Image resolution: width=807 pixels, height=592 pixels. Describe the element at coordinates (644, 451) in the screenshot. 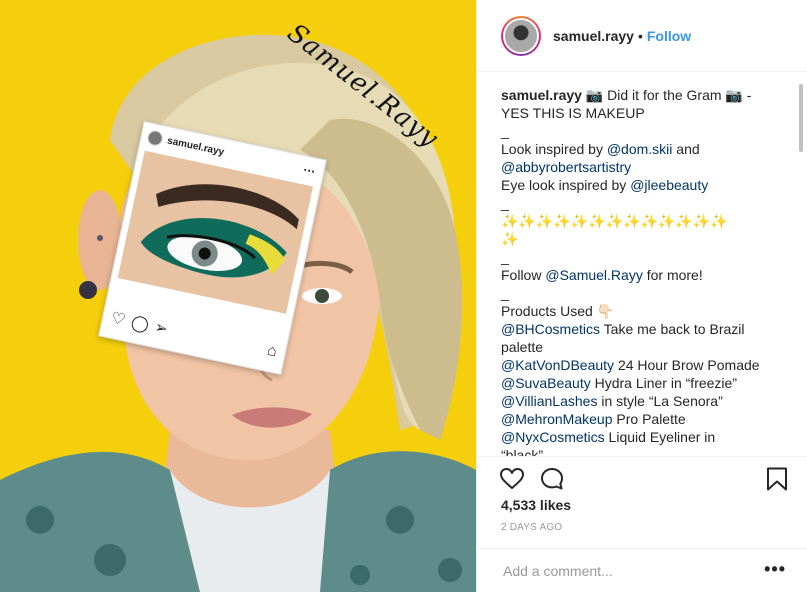

I see `product-line: “black”` at that location.